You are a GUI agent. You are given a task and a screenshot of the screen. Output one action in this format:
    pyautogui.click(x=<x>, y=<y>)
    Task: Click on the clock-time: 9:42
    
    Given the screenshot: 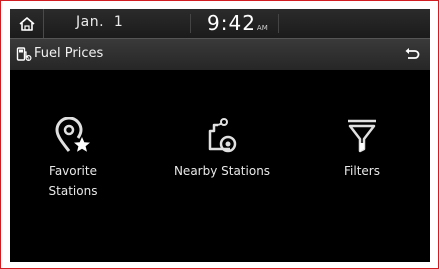 What is the action you would take?
    pyautogui.click(x=231, y=23)
    